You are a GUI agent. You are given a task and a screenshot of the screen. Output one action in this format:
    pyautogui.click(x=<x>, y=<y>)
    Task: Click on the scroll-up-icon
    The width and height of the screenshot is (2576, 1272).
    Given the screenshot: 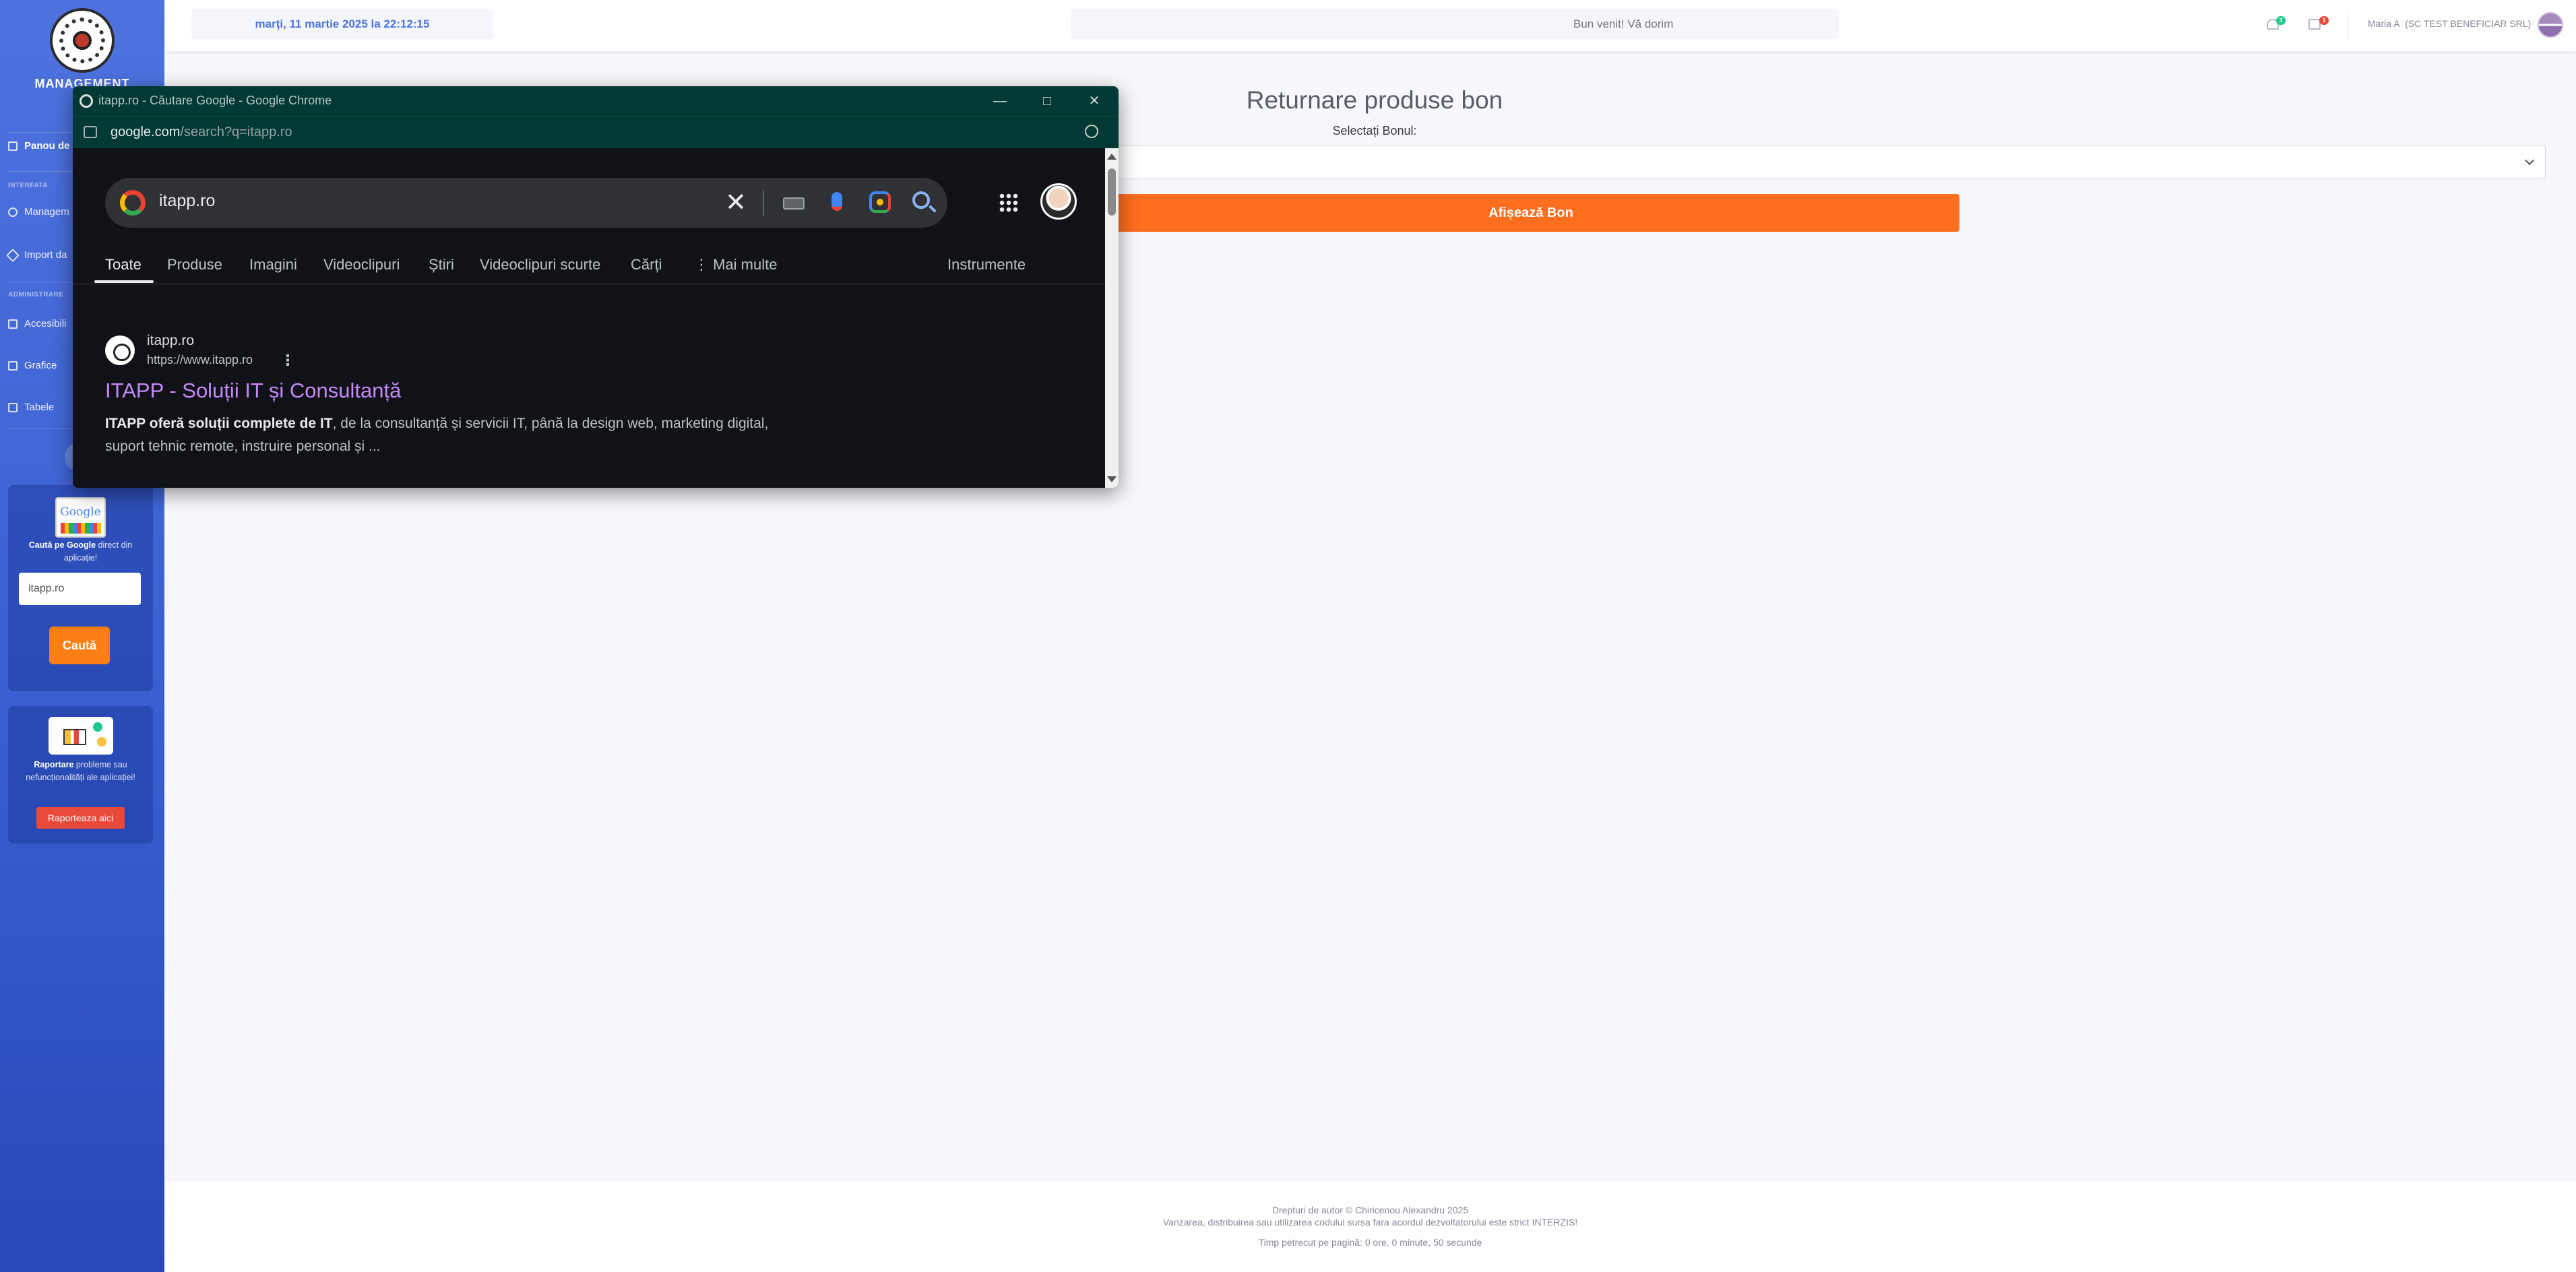 What is the action you would take?
    pyautogui.click(x=1112, y=157)
    